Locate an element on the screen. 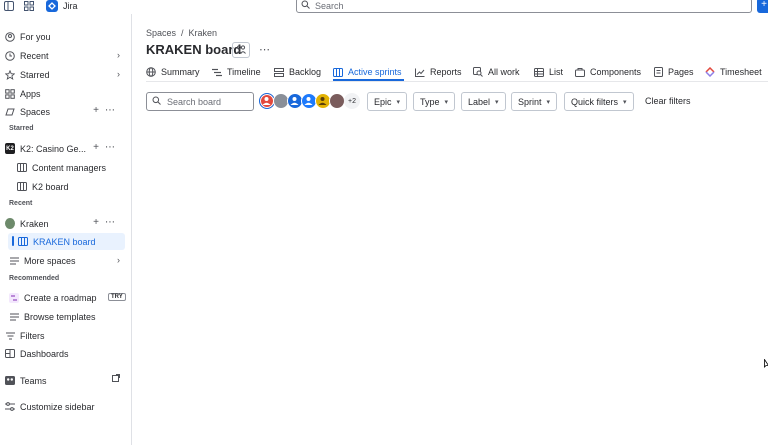 This screenshot has width=768, height=445. sidebar-toggle-icon is located at coordinates (9, 6).